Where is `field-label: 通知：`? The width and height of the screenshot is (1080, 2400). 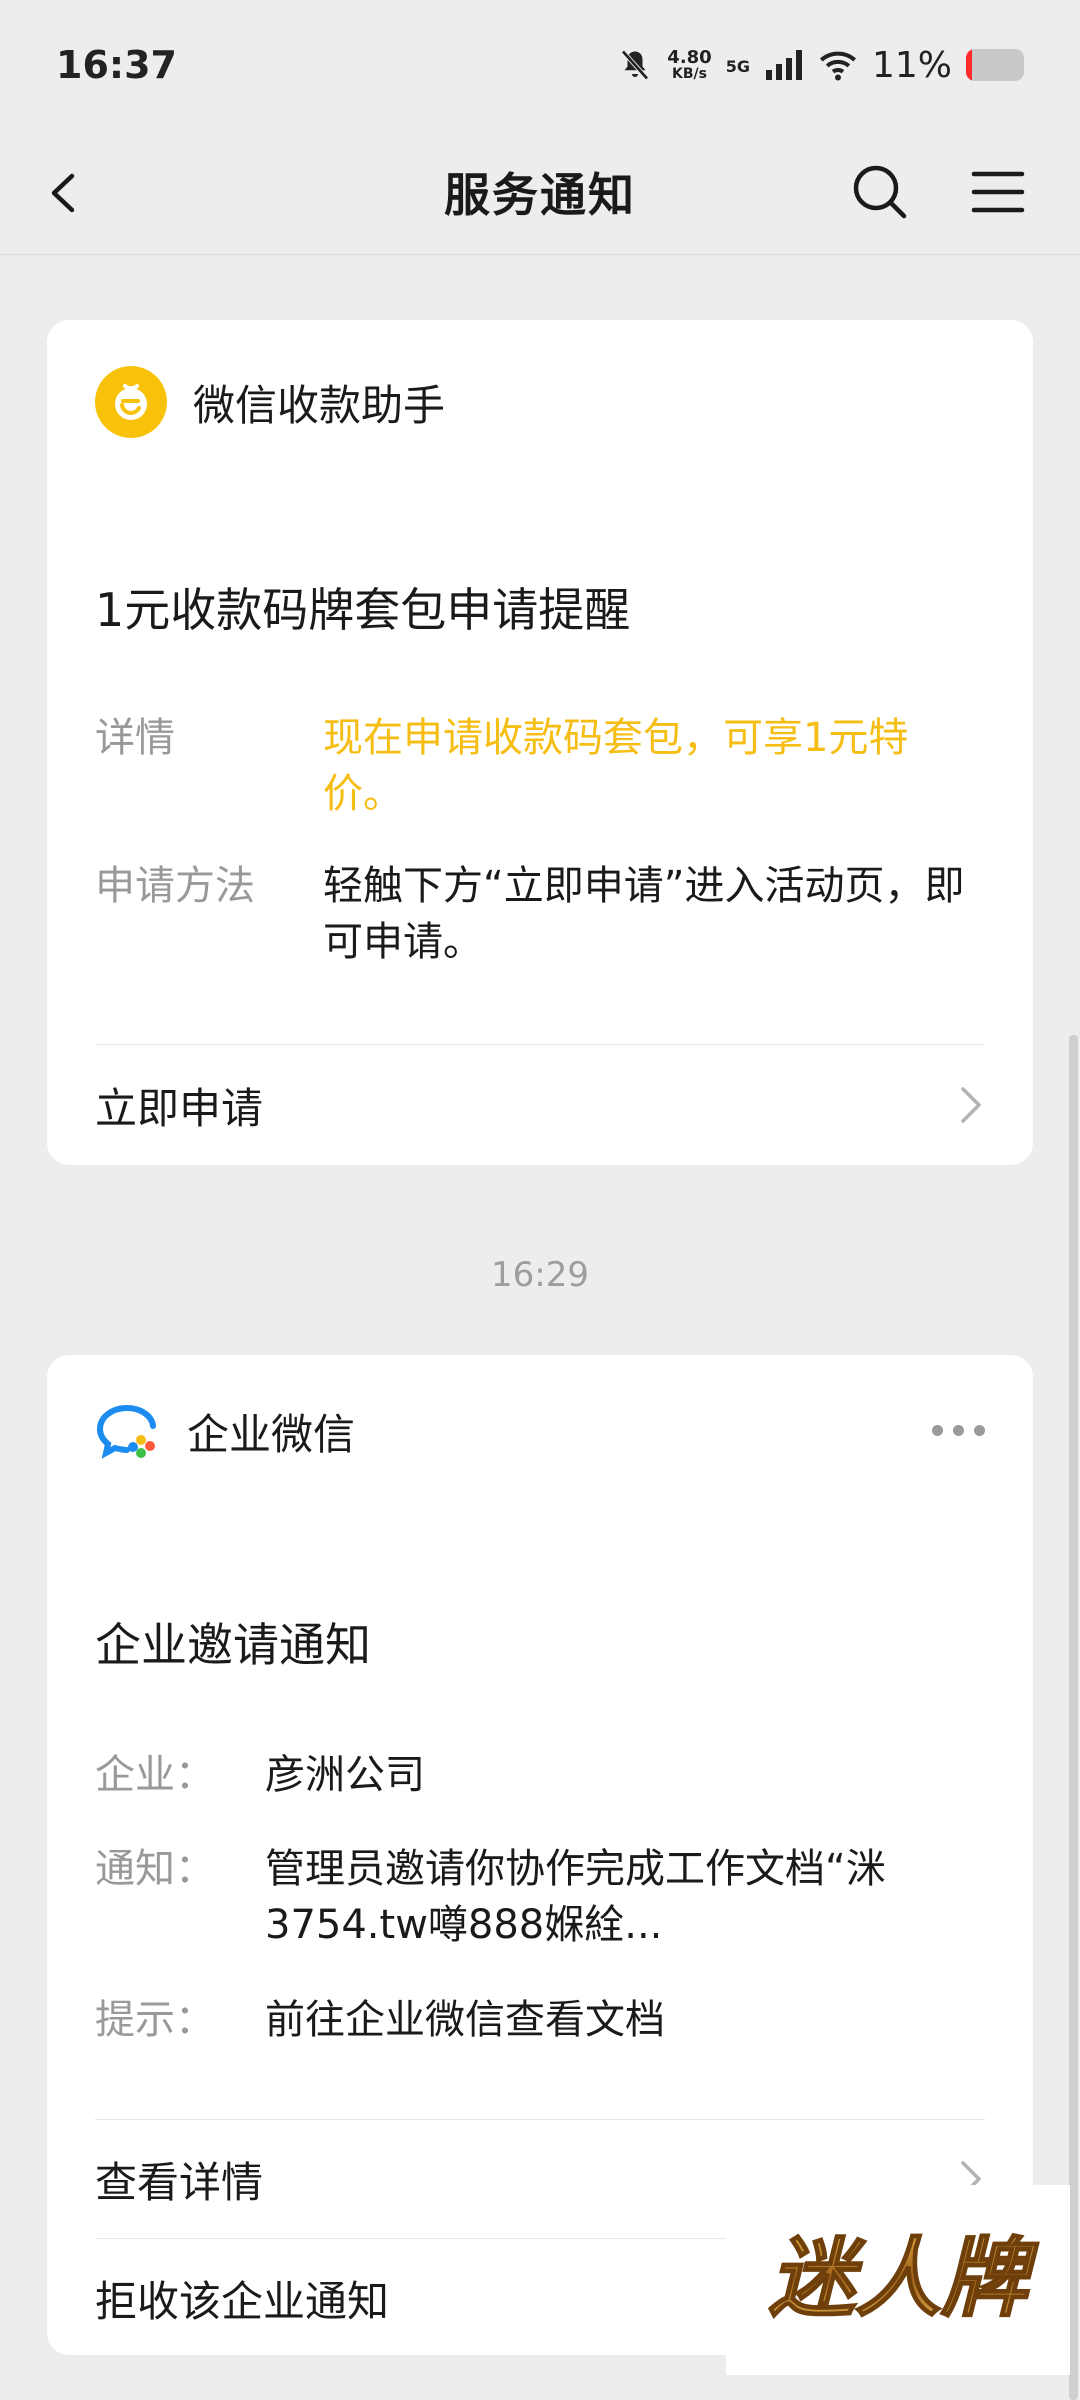 field-label: 通知： is located at coordinates (155, 1869).